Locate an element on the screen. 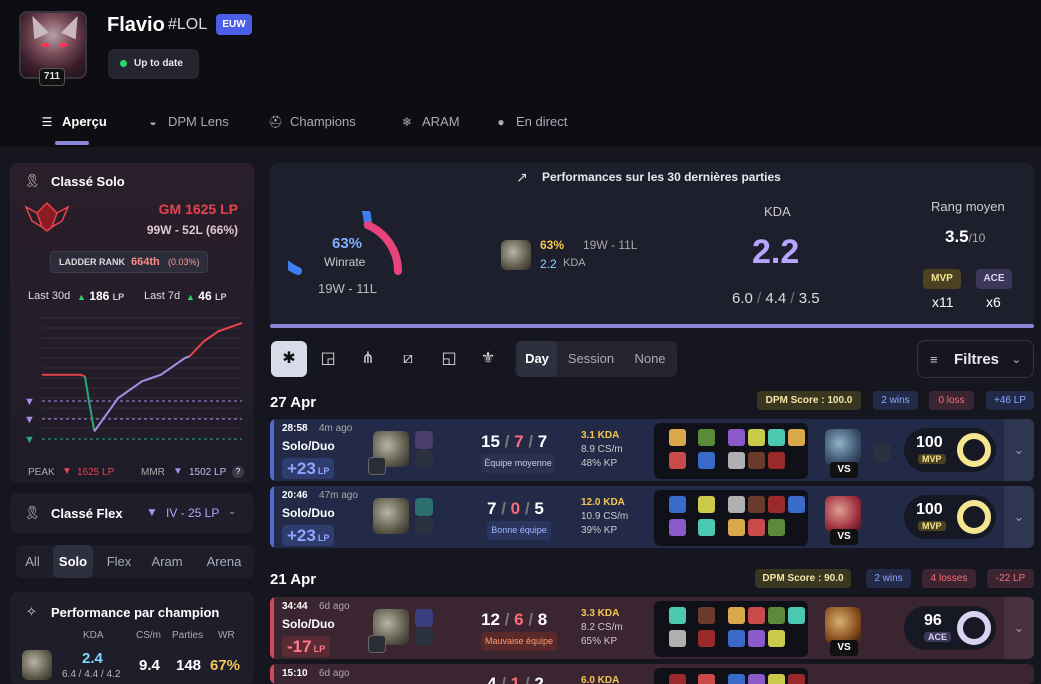 Image resolution: width=1041 pixels, height=684 pixels. match-lp: -17 LP is located at coordinates (306, 646).